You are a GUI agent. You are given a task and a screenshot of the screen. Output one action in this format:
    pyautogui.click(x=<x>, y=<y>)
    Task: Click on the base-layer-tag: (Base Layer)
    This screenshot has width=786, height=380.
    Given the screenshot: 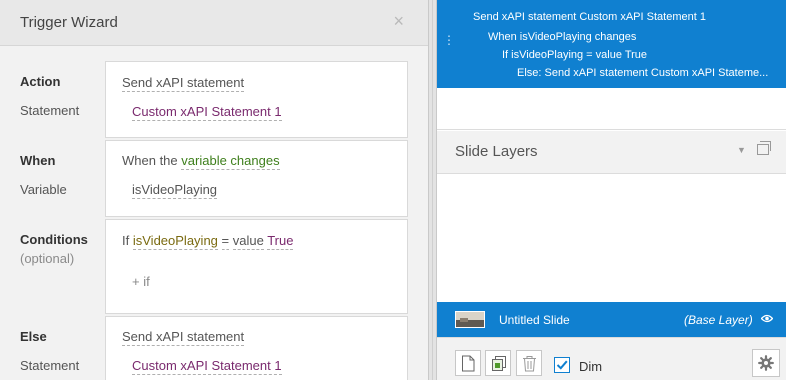 What is the action you would take?
    pyautogui.click(x=718, y=320)
    